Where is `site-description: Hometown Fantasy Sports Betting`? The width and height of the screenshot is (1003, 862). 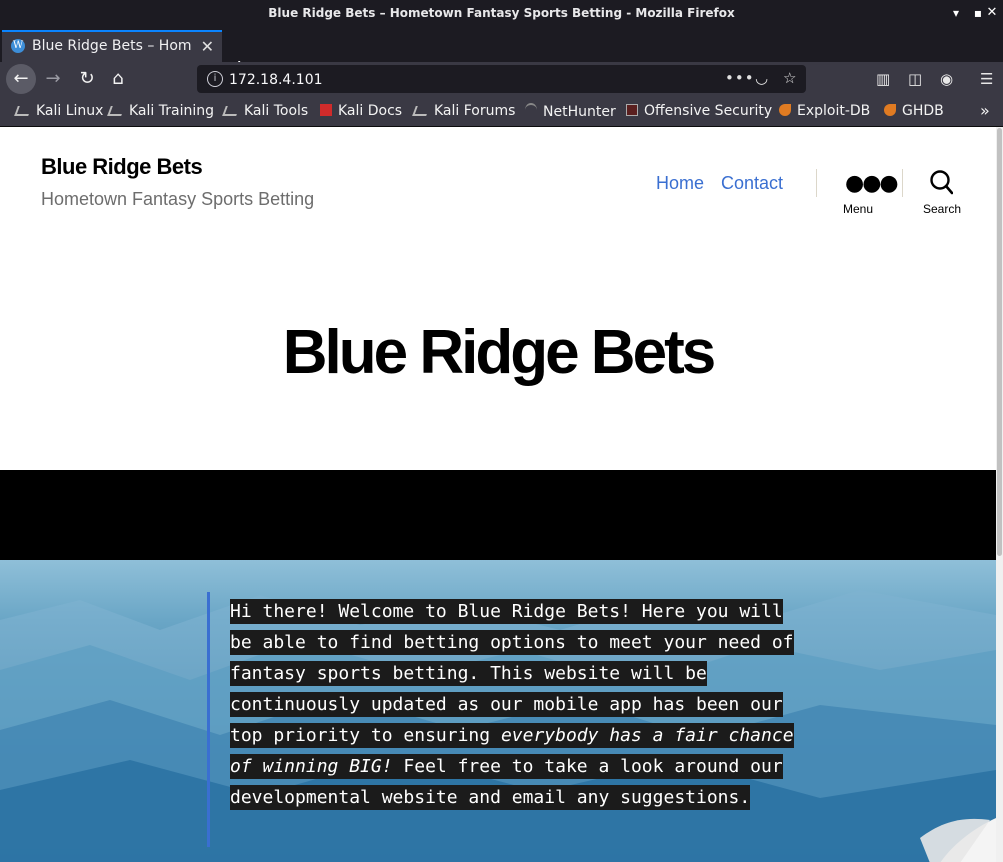 site-description: Hometown Fantasy Sports Betting is located at coordinates (178, 199).